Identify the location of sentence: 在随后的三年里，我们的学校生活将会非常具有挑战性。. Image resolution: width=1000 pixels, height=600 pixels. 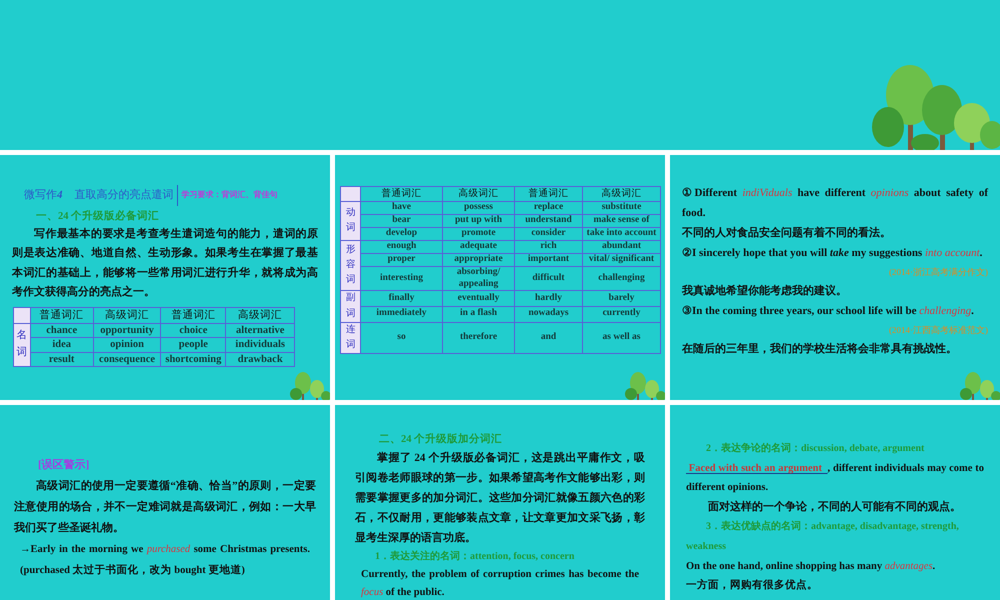
(820, 349).